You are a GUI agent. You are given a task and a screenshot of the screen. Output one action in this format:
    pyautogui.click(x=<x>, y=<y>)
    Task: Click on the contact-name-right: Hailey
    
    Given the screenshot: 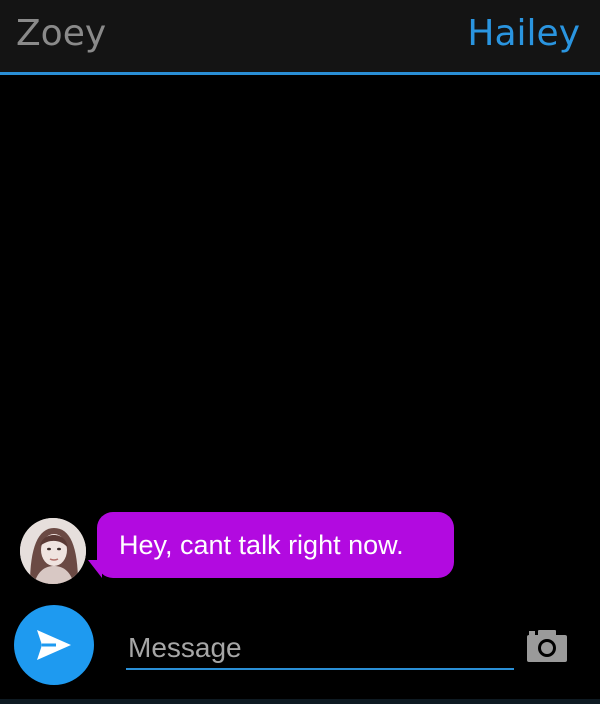 What is the action you would take?
    pyautogui.click(x=523, y=34)
    